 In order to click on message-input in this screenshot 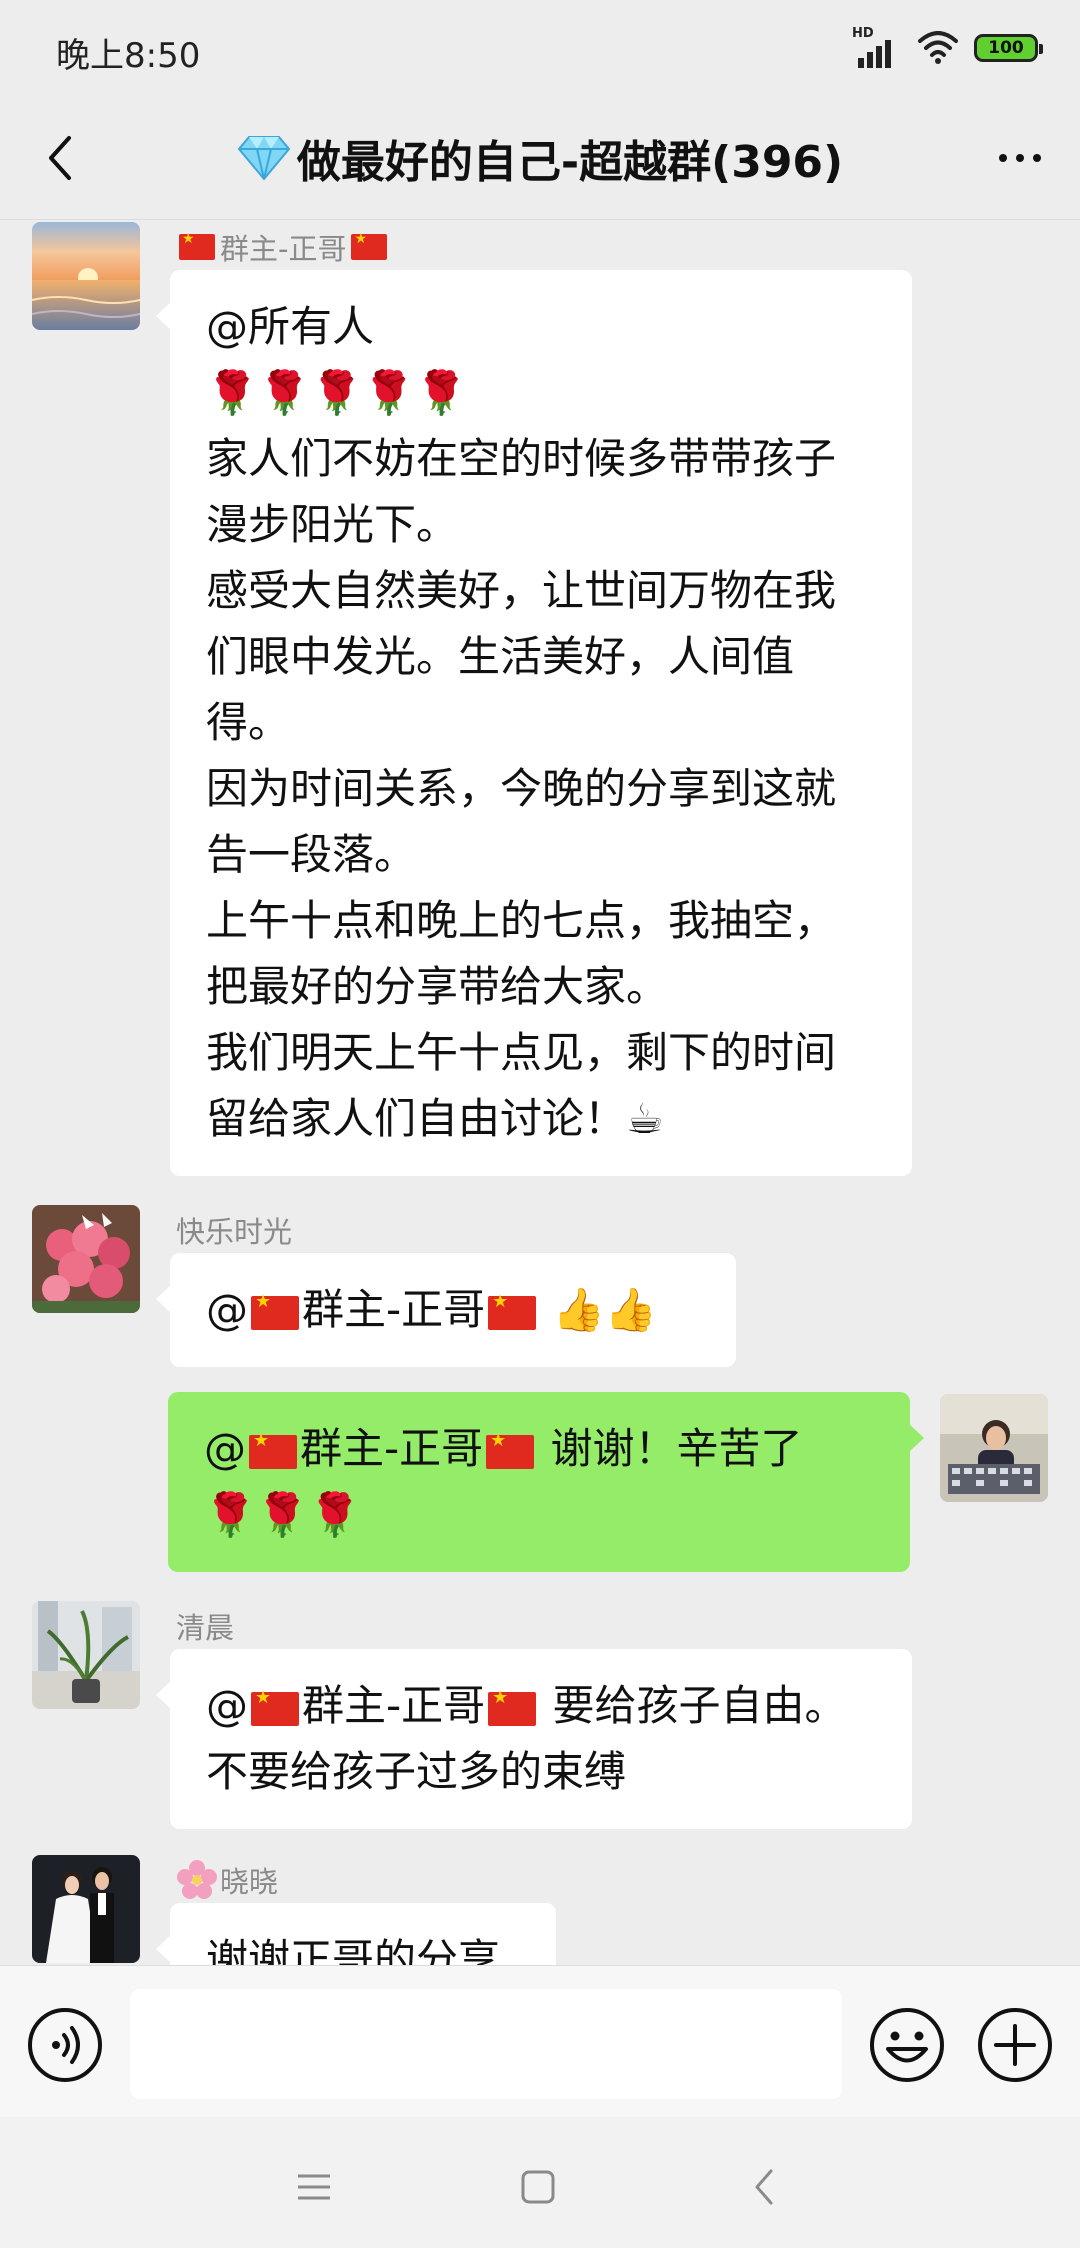, I will do `click(486, 2044)`.